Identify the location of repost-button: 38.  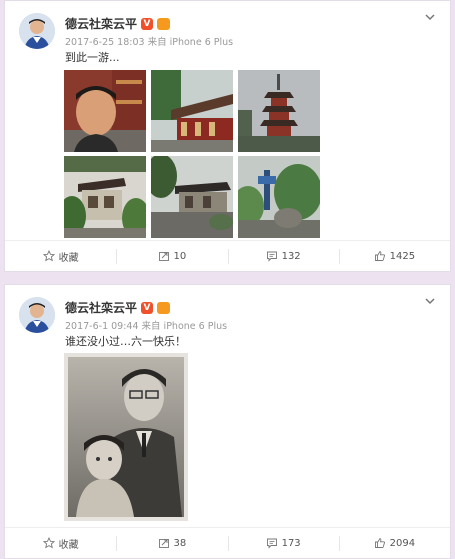
(171, 543).